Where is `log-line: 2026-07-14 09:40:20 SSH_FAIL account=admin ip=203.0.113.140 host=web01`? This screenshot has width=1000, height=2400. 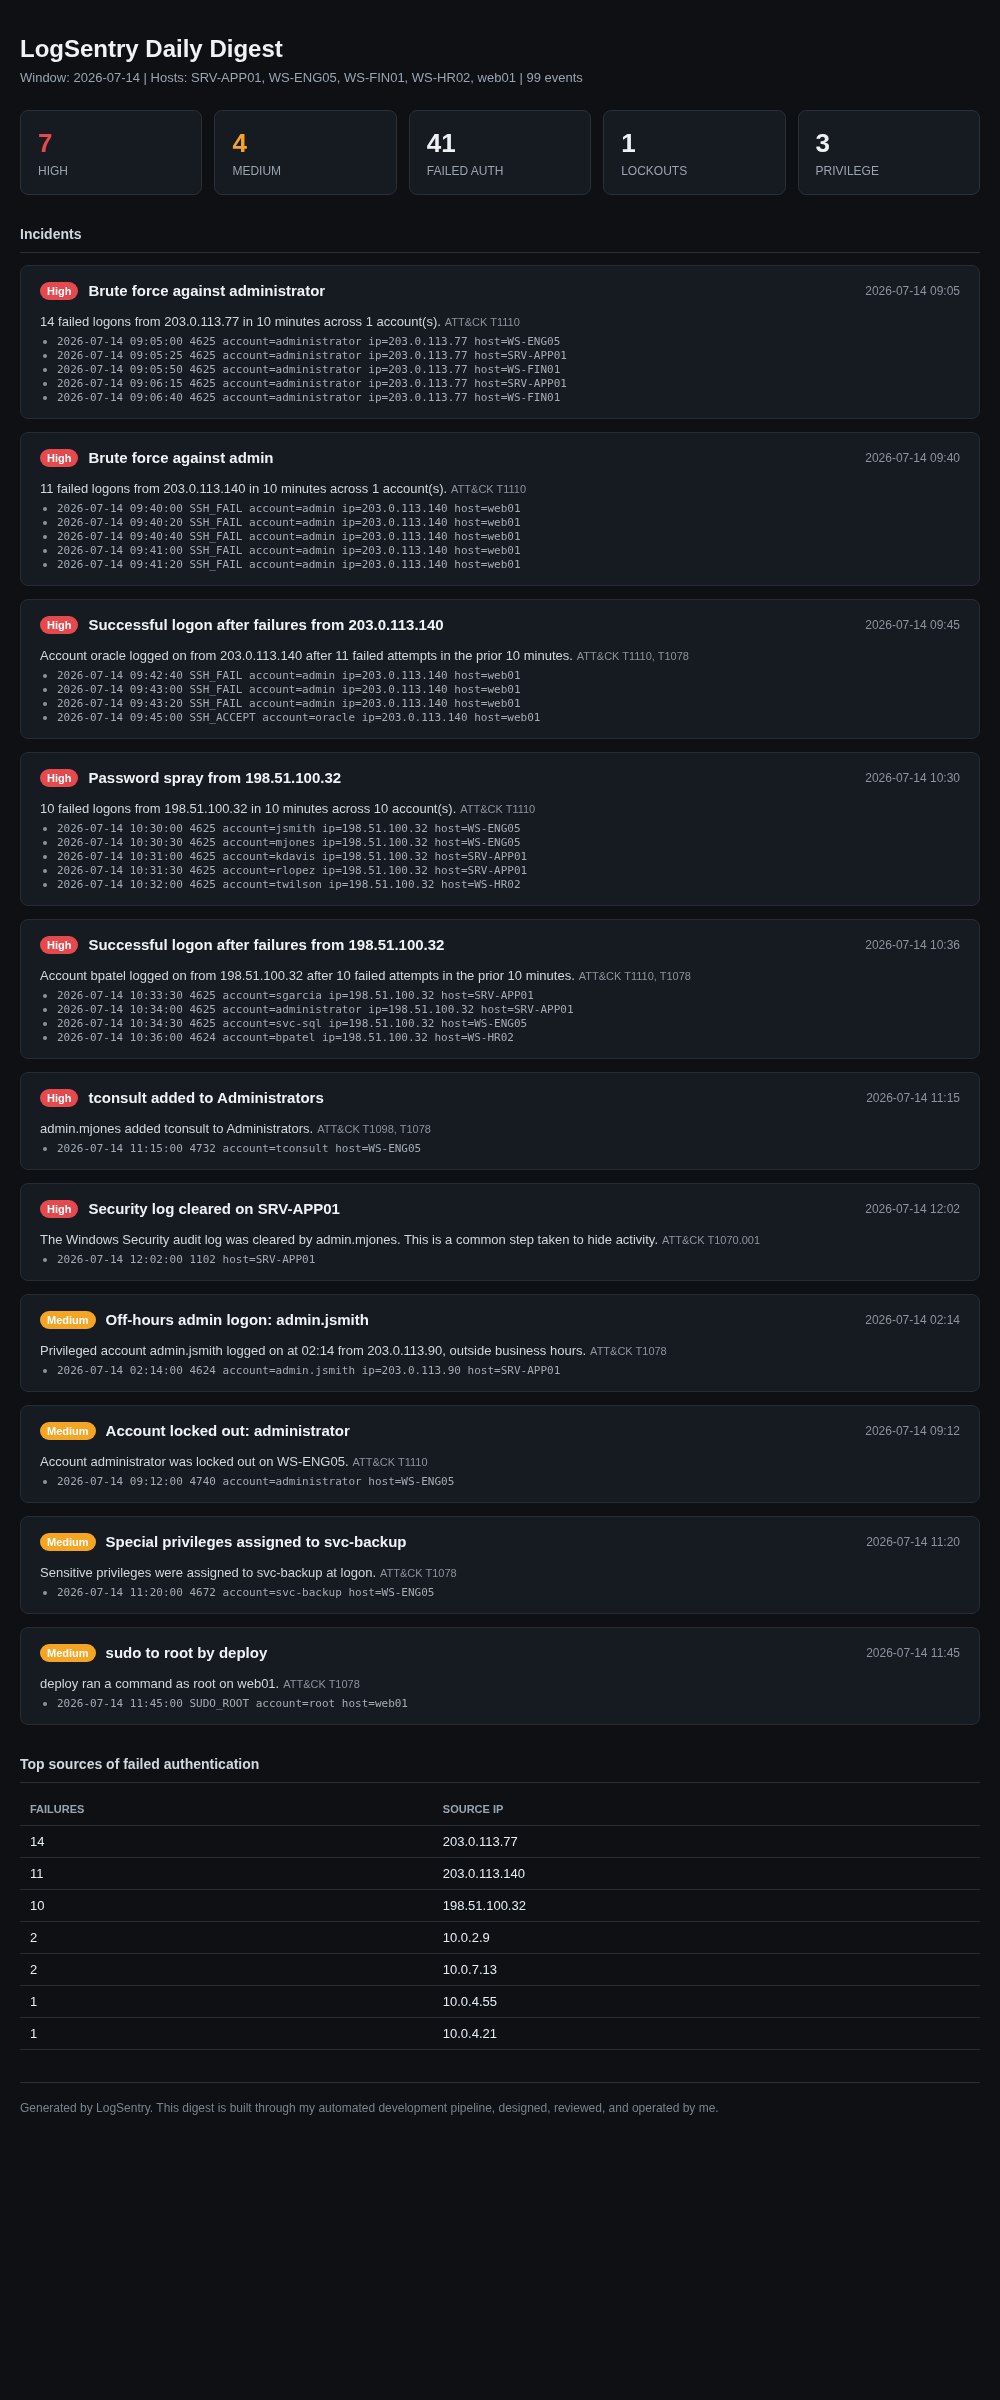
log-line: 2026-07-14 09:40:20 SSH_FAIL account=admin ip=203.0.113.140 host=web01 is located at coordinates (289, 523).